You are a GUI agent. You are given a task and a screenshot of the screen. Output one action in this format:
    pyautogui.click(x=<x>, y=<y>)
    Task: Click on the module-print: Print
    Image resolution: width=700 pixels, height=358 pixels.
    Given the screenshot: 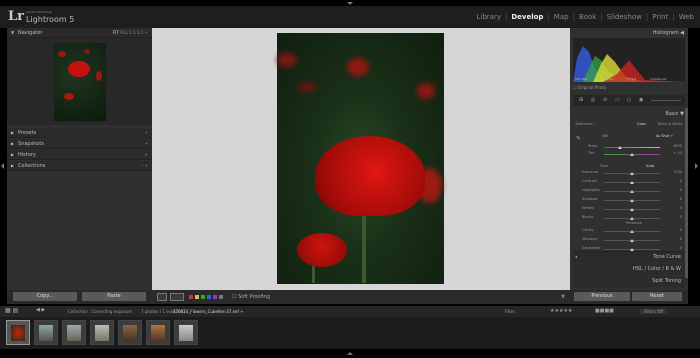 What is the action you would take?
    pyautogui.click(x=660, y=17)
    